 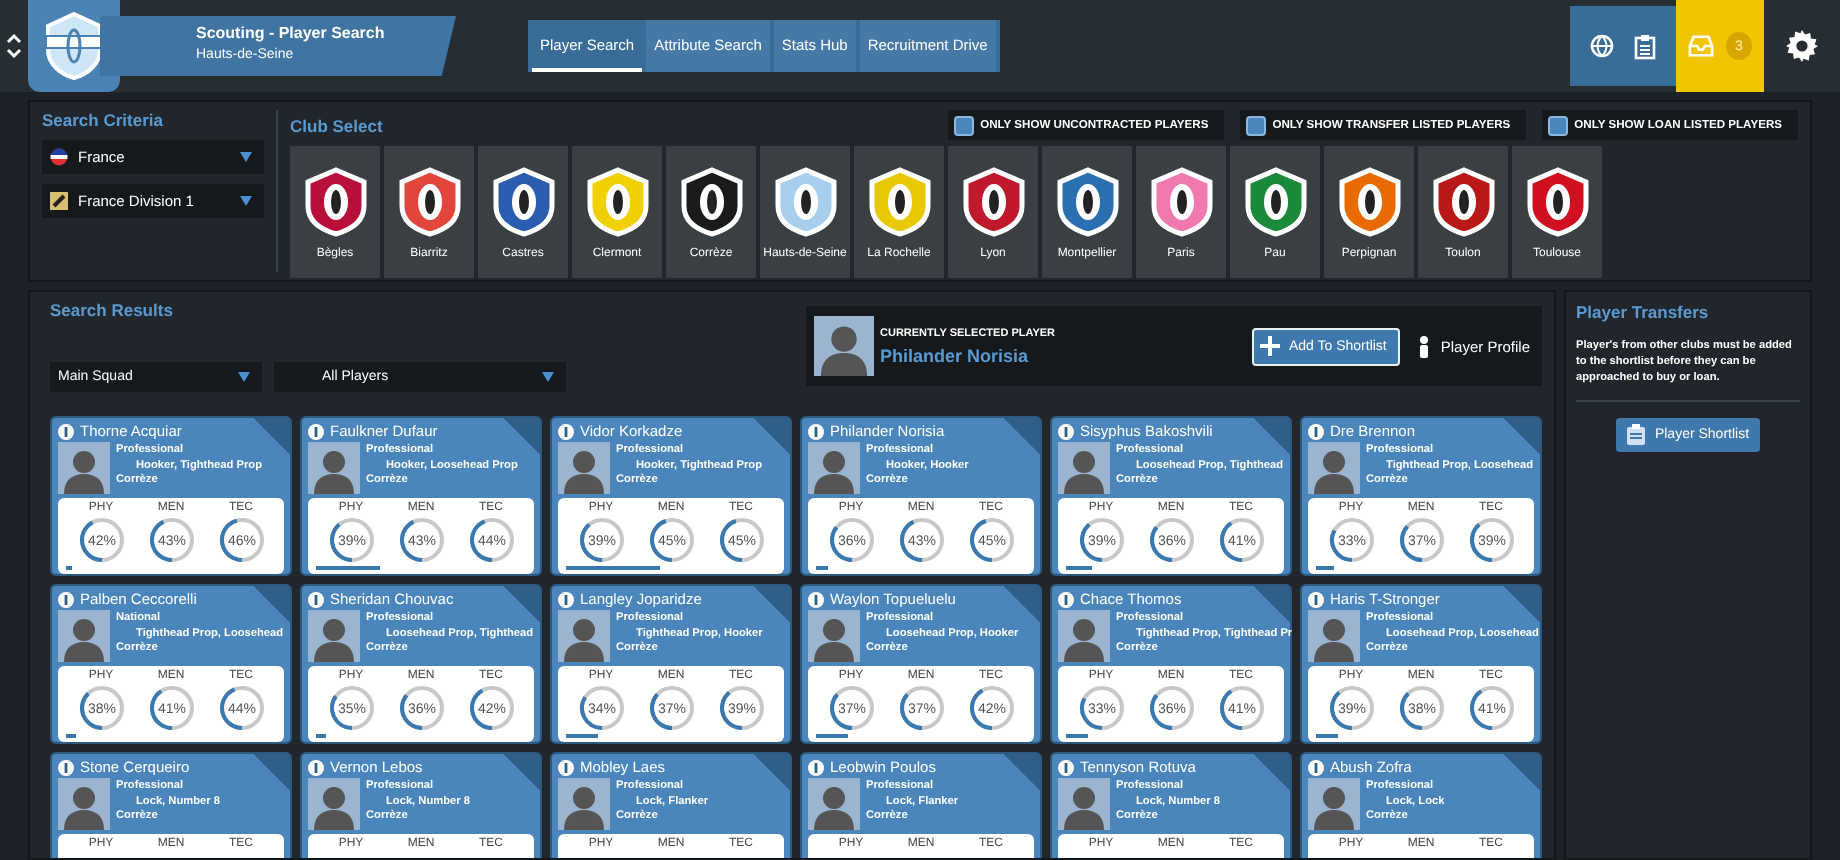 I want to click on section-title: Search Results, so click(x=112, y=310).